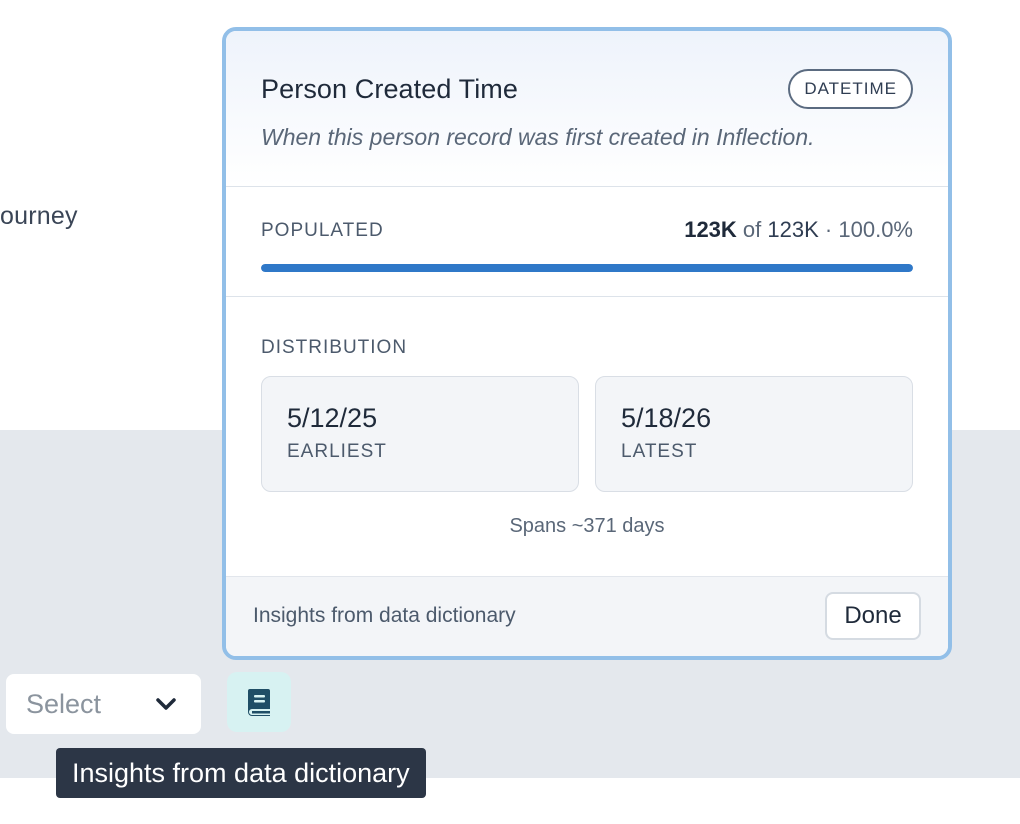 This screenshot has height=824, width=1020. I want to click on populated-of: of, so click(752, 229).